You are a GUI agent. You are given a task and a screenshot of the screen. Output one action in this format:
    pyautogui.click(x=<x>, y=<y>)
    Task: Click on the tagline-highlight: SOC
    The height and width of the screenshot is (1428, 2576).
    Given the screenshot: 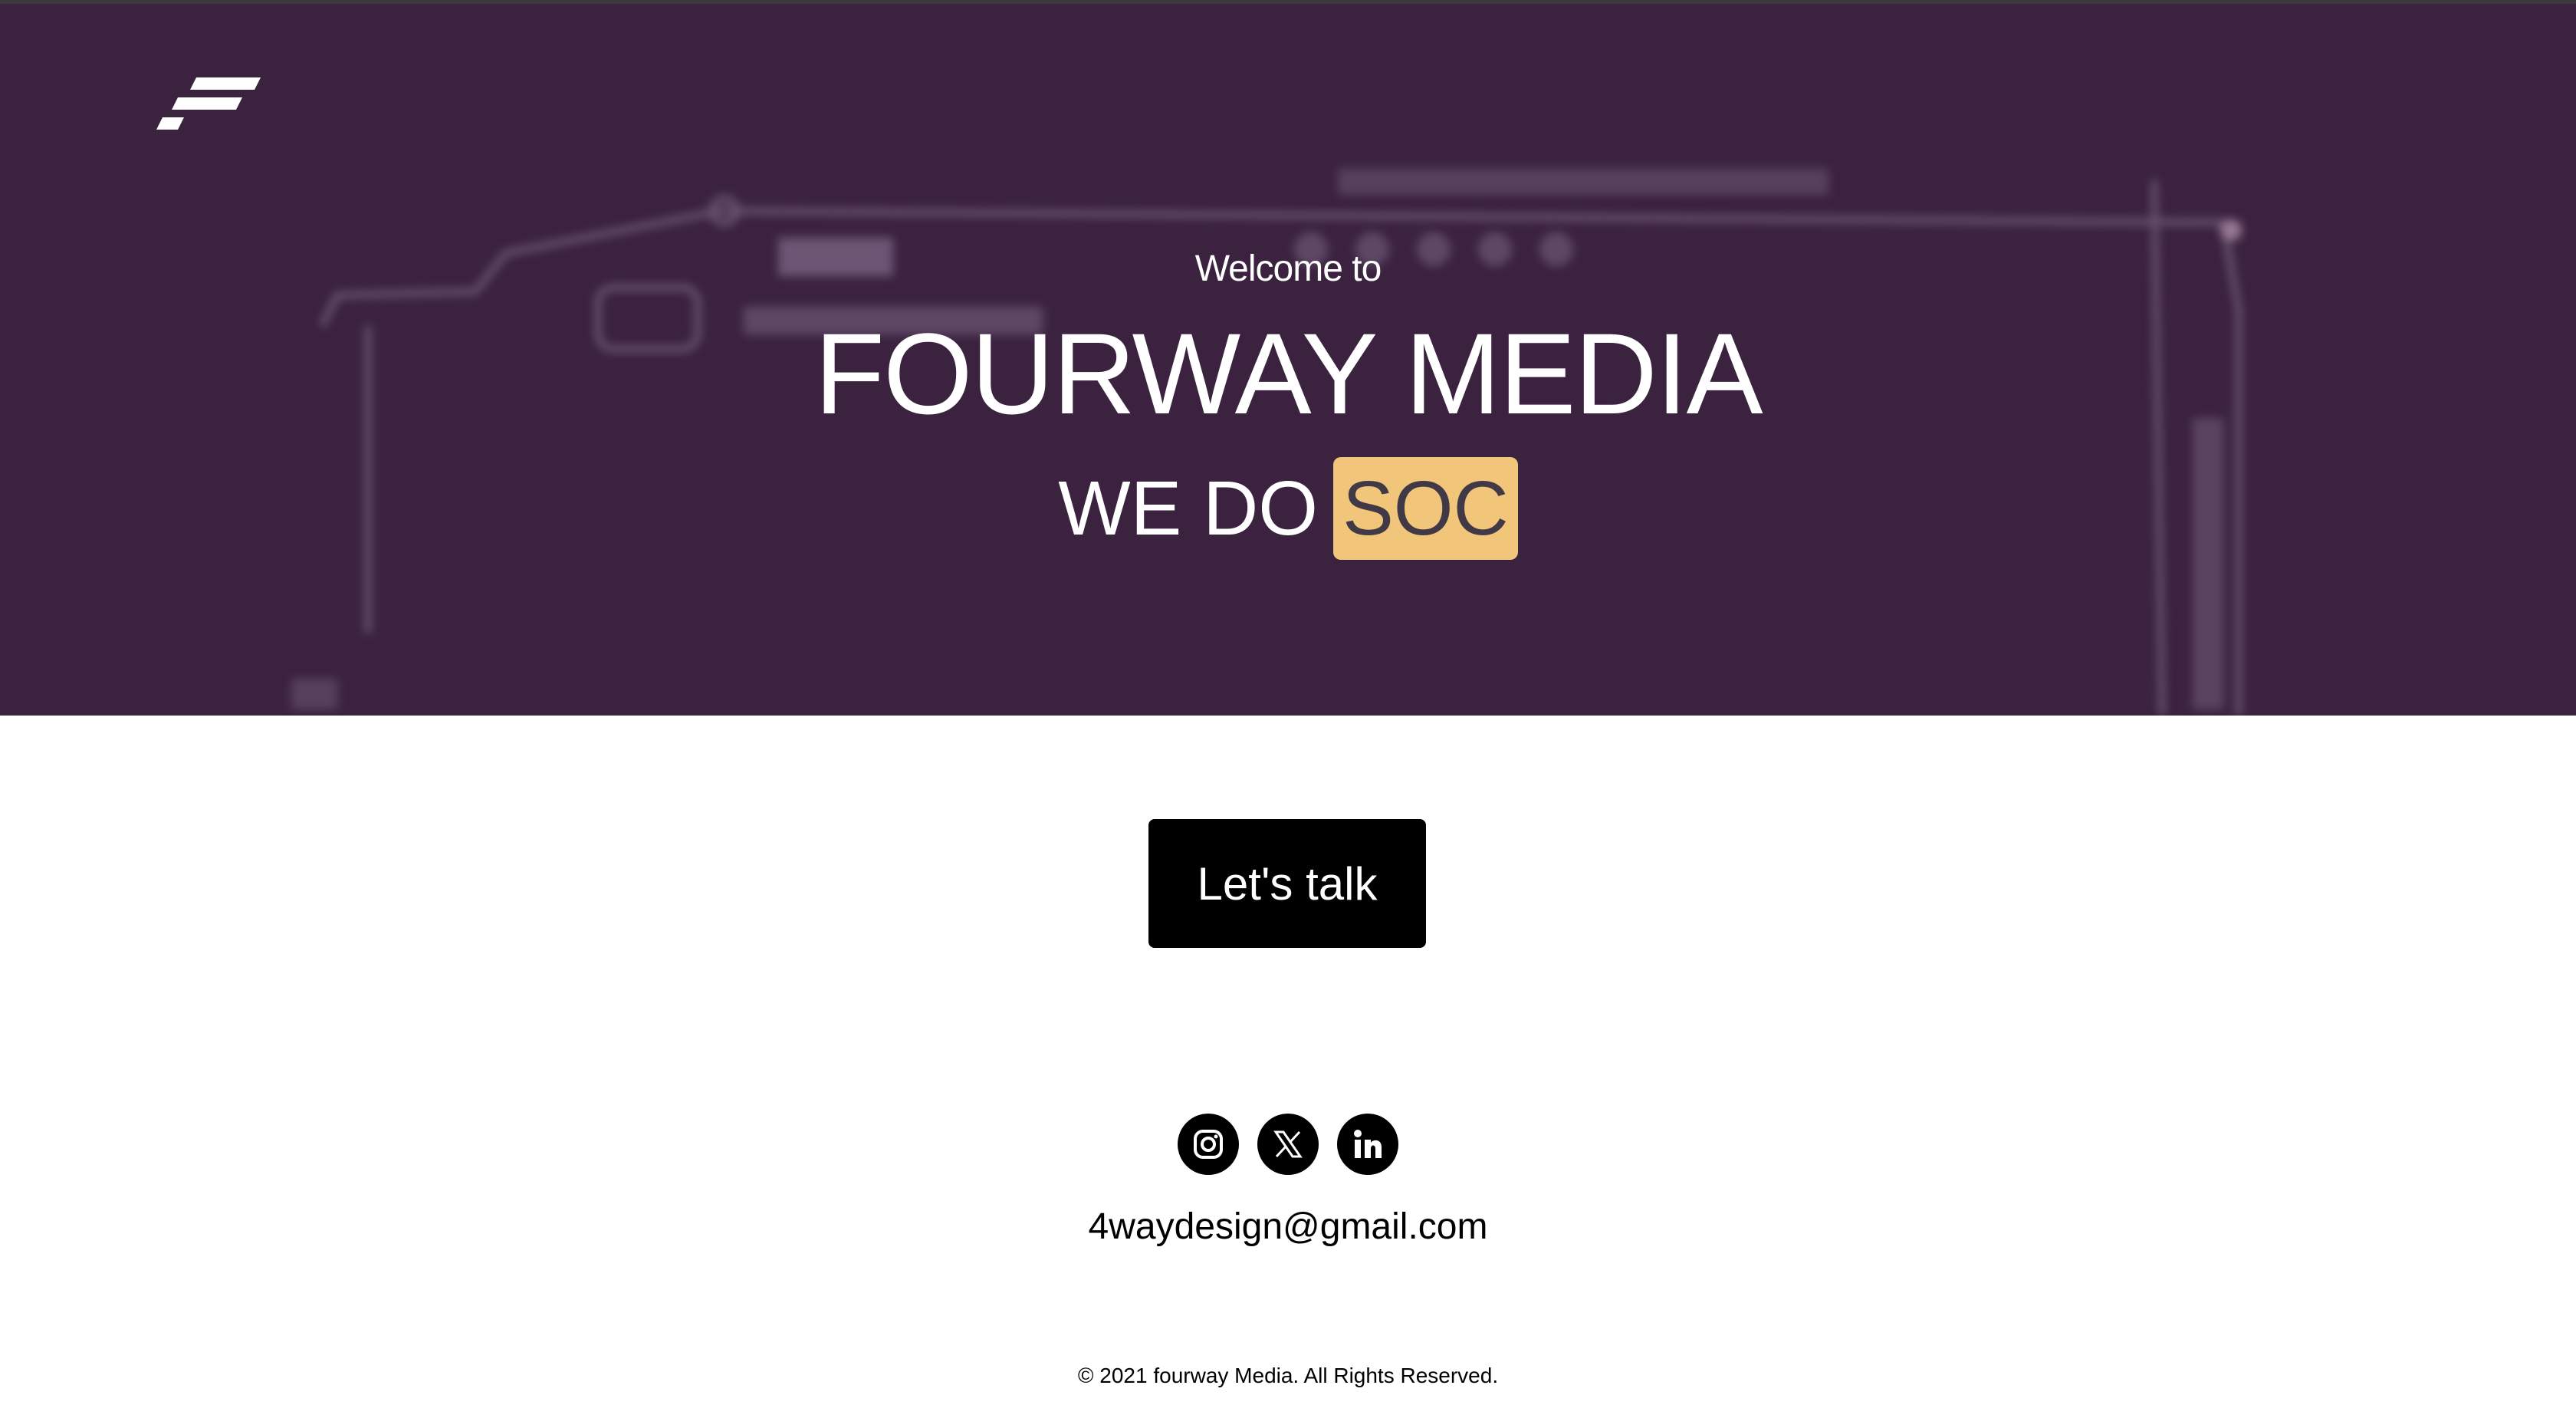 What is the action you would take?
    pyautogui.click(x=1425, y=508)
    